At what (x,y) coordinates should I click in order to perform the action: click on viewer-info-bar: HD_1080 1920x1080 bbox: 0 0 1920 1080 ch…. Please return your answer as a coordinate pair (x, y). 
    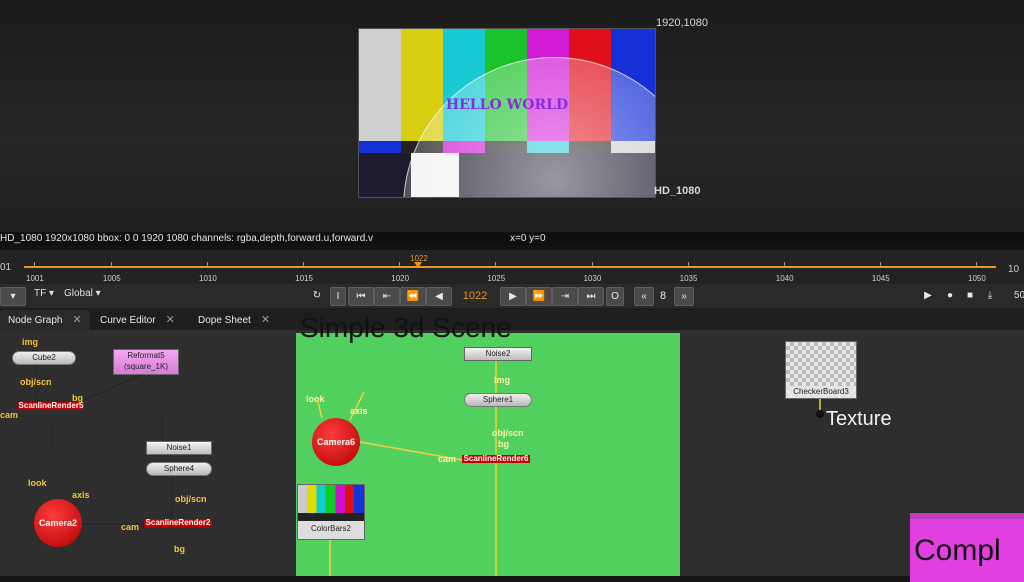
    Looking at the image, I should click on (512, 239).